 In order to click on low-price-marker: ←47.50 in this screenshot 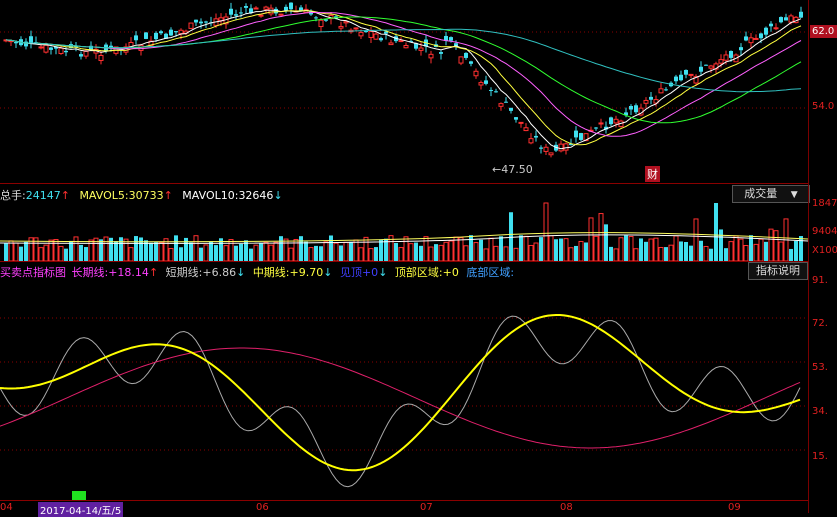, I will do `click(512, 169)`.